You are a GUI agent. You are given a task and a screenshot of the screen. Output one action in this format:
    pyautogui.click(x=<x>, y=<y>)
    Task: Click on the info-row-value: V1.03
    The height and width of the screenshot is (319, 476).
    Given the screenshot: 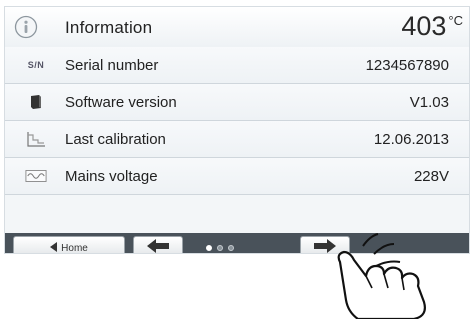 What is the action you would take?
    pyautogui.click(x=429, y=102)
    